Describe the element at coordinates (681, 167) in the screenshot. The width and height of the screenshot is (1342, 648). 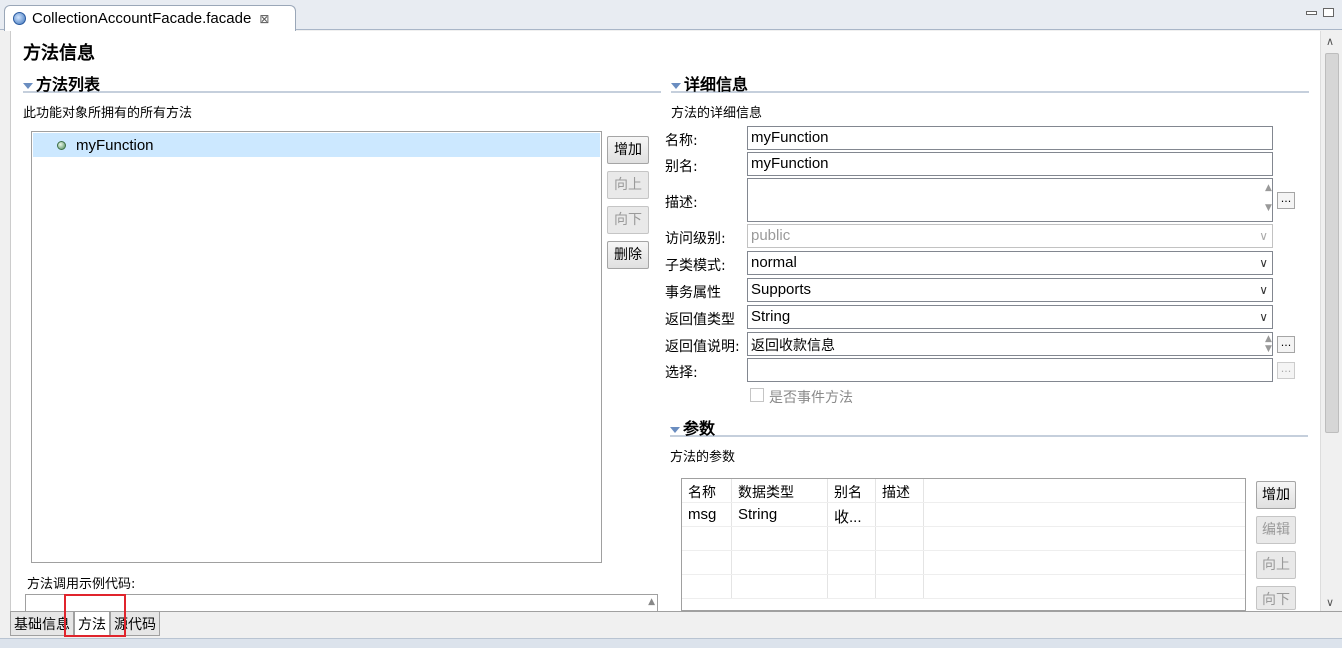
I see `alias-label: 别名:` at that location.